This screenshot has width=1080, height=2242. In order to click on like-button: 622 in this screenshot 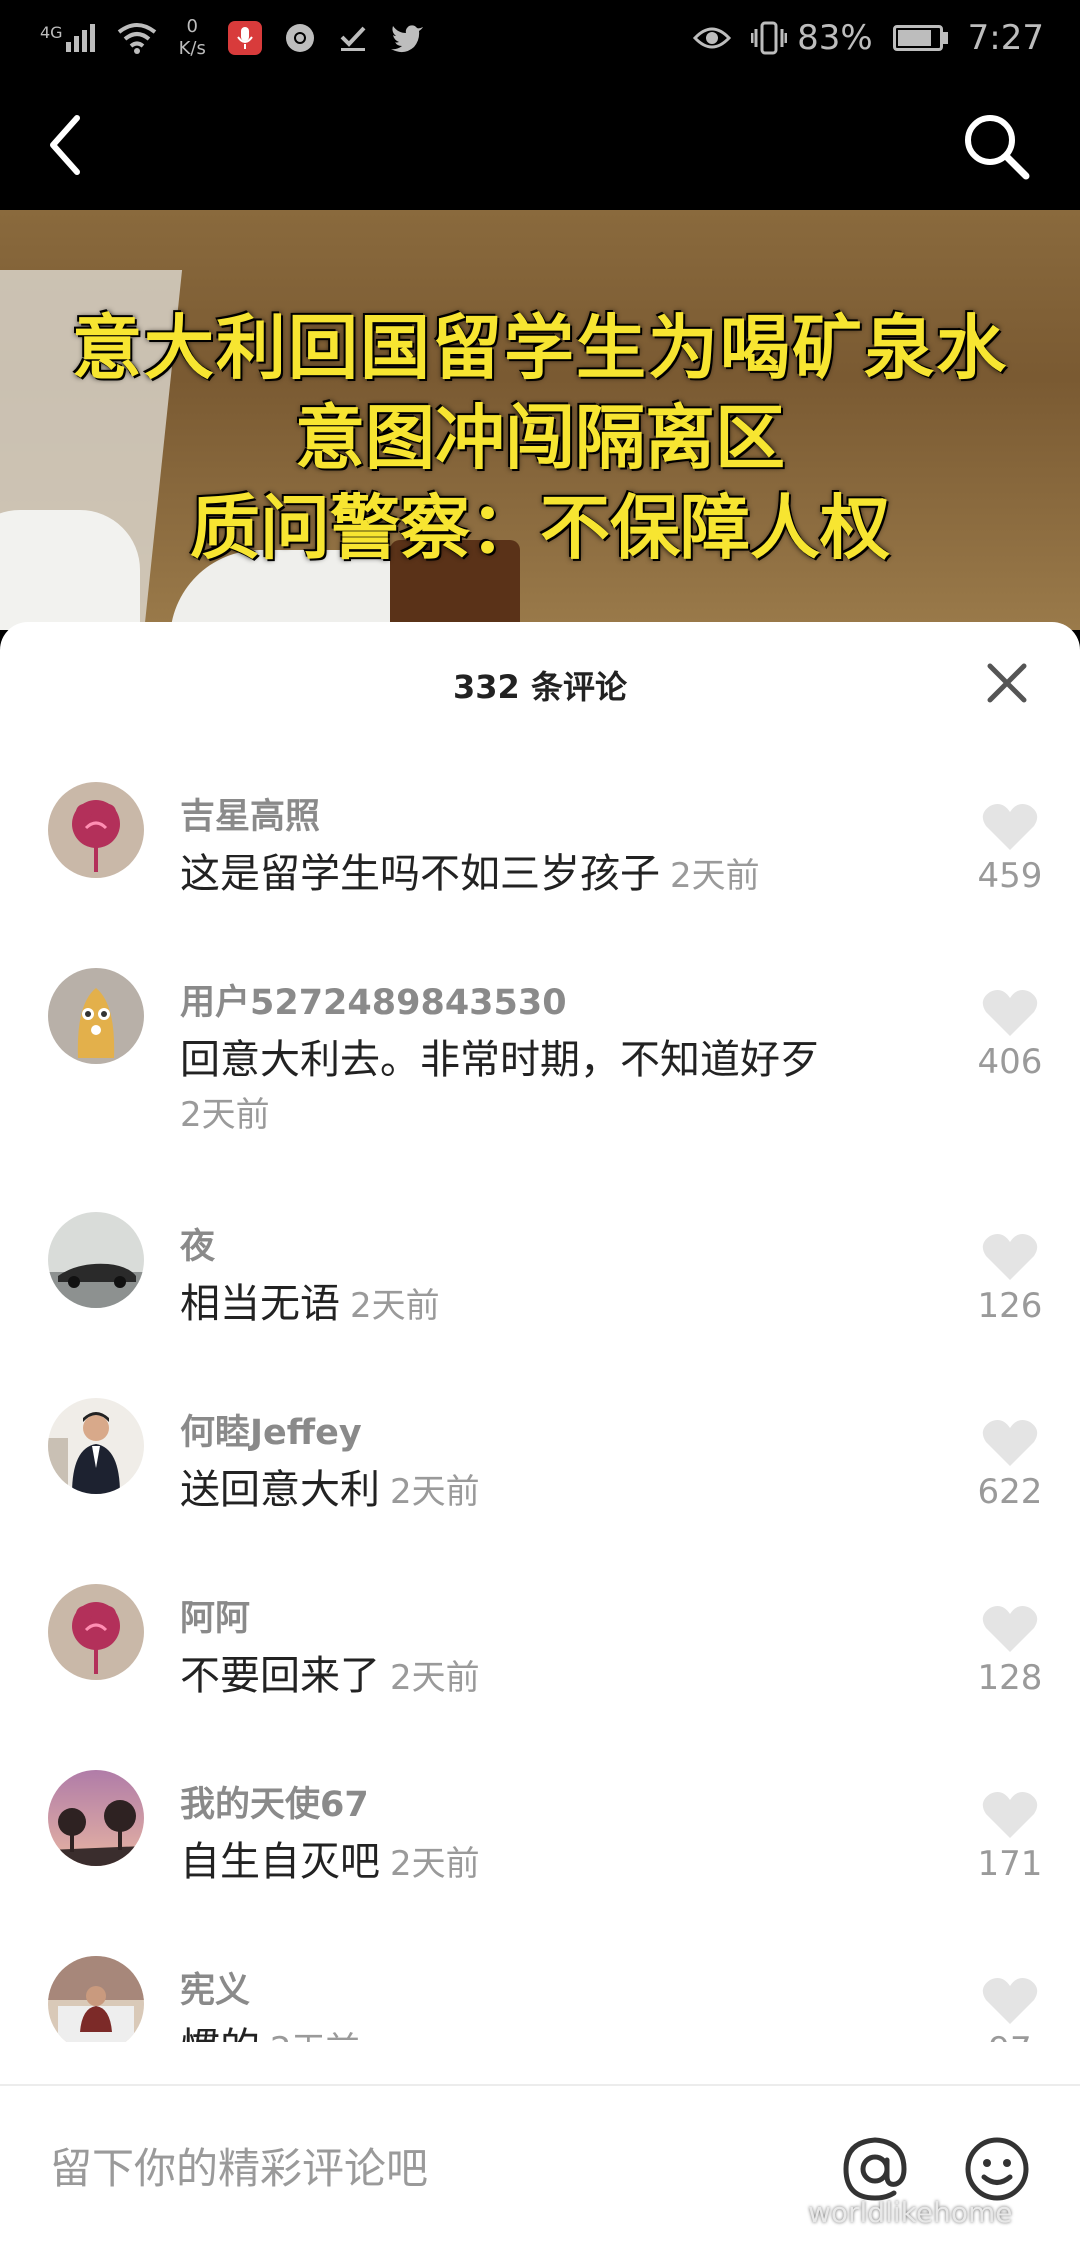, I will do `click(1010, 1465)`.